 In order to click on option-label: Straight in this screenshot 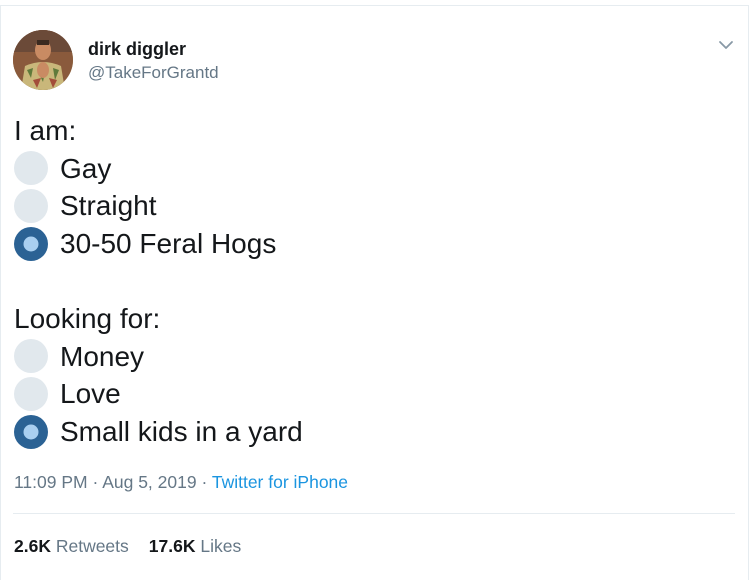, I will do `click(108, 206)`.